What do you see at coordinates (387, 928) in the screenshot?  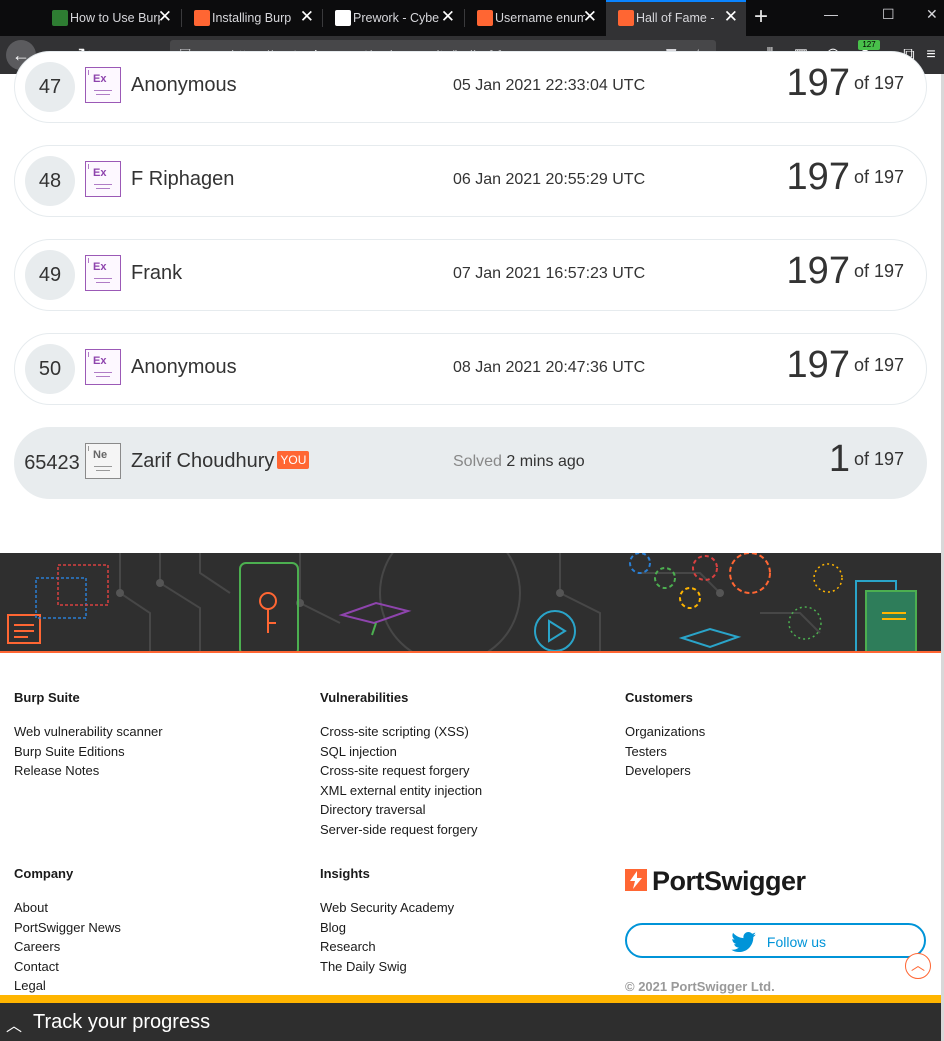 I see `footer-link: Blog` at bounding box center [387, 928].